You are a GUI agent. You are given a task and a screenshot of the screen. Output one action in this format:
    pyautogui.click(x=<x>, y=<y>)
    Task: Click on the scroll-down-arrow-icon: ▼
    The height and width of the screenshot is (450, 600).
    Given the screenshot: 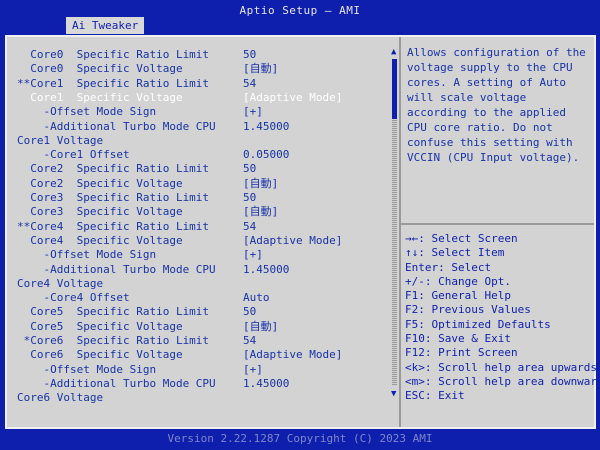 What is the action you would take?
    pyautogui.click(x=393, y=394)
    